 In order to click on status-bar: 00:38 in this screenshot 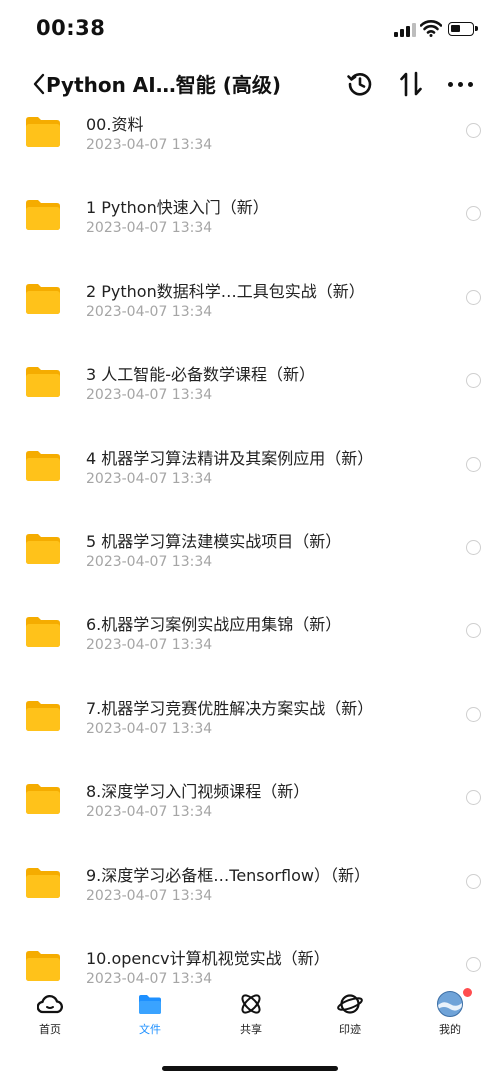, I will do `click(250, 30)`.